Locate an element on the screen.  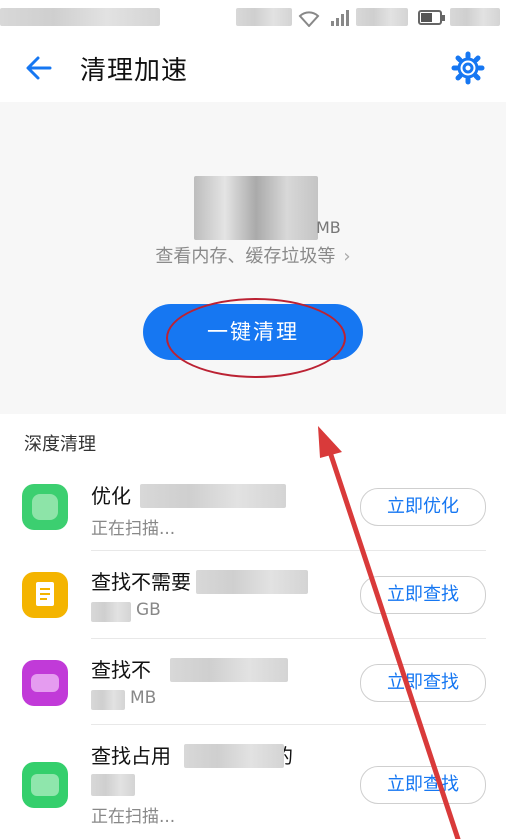
memory-details-link: 查看内存、缓存垃圾等 › is located at coordinates (253, 255).